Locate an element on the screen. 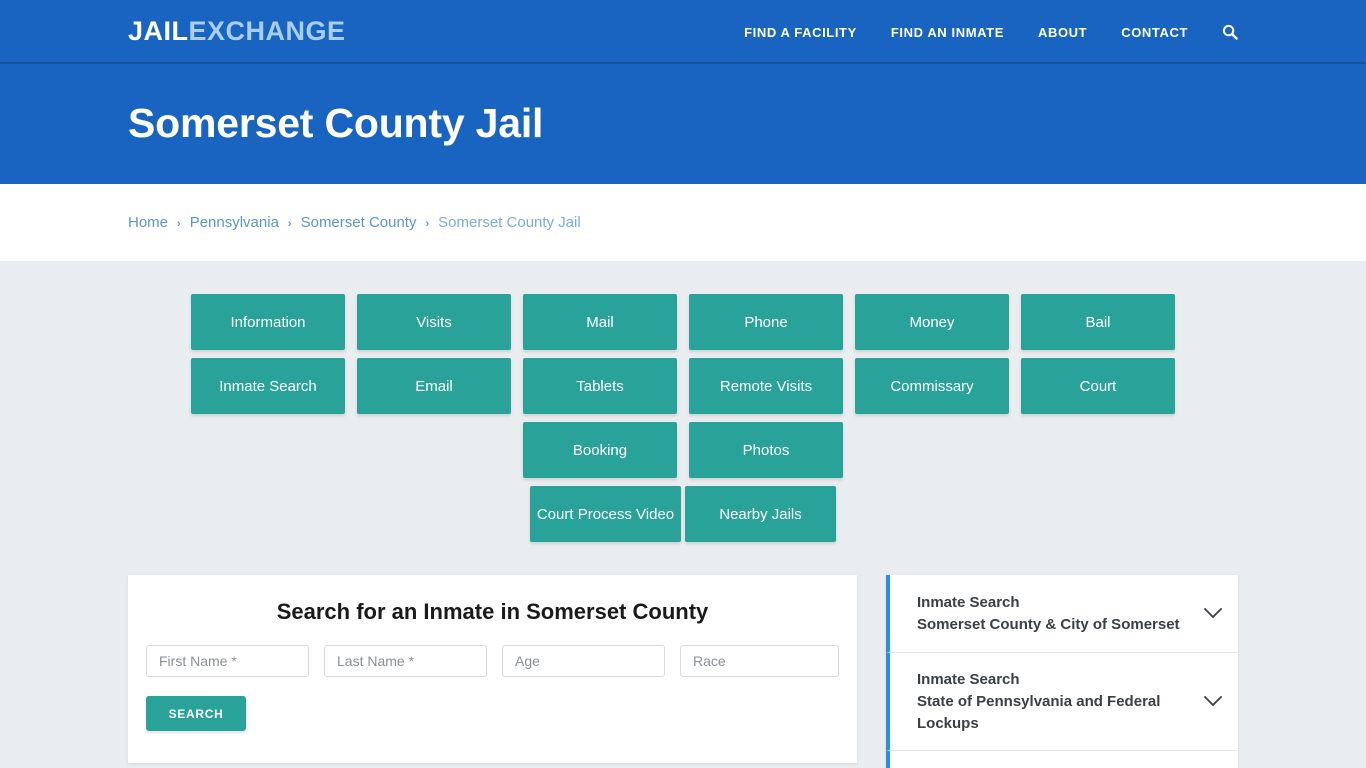 The image size is (1366, 768). topic-button-remote-visits: Remote Visits is located at coordinates (766, 386).